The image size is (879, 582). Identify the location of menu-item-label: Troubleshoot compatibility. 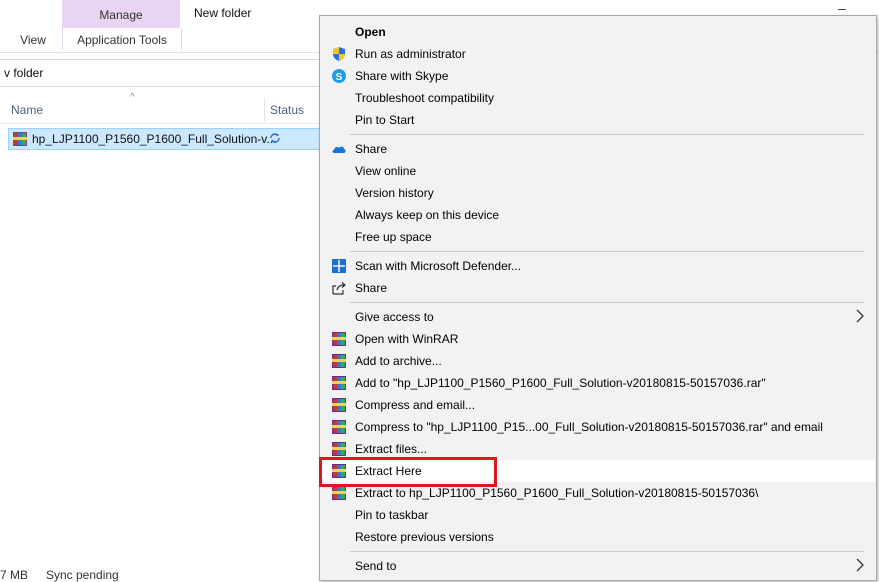
(424, 98).